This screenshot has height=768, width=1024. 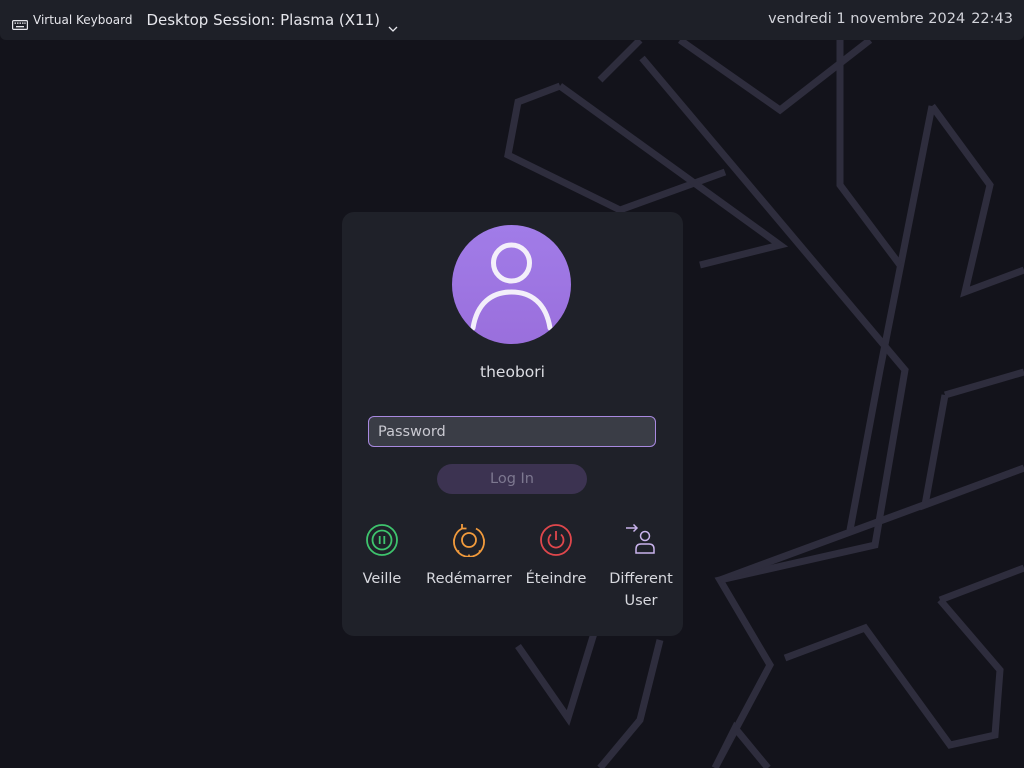 I want to click on restart-label: Redémarrer, so click(x=469, y=579).